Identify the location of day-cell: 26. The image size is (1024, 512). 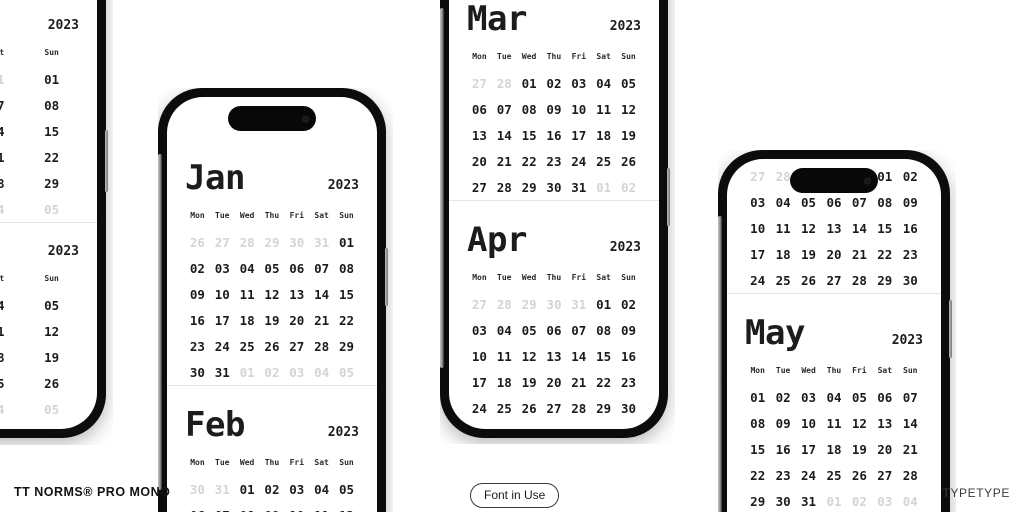
(51, 383).